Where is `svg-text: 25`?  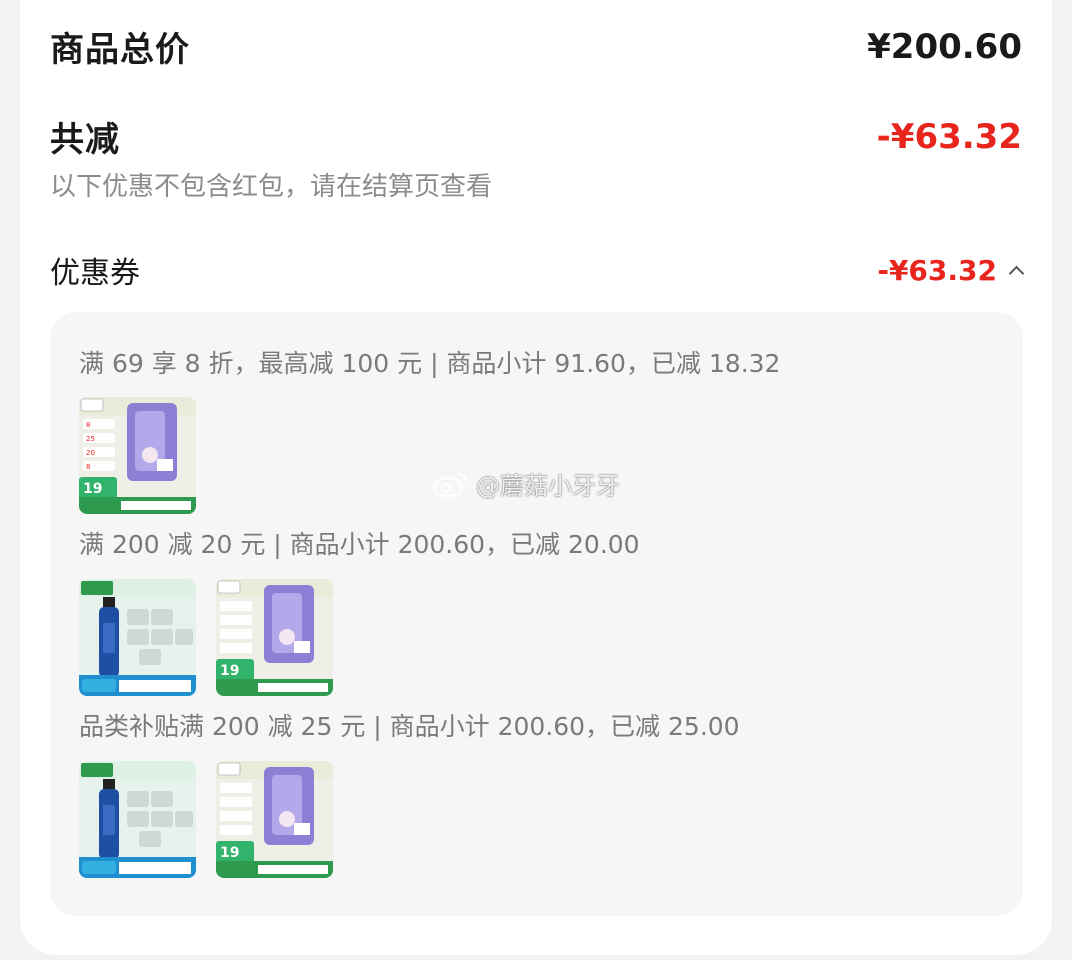 svg-text: 25 is located at coordinates (90, 439).